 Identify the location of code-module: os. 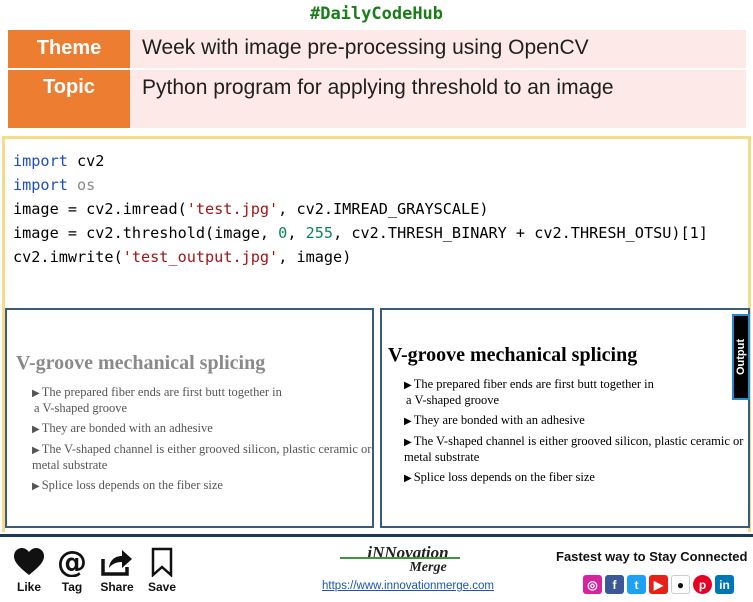
(81, 185).